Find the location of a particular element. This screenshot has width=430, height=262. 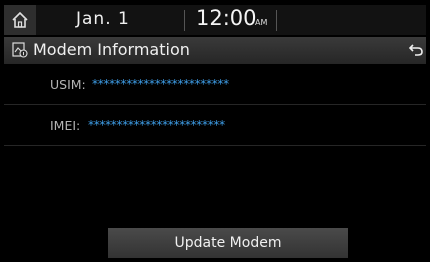

imei-label: IMEI: is located at coordinates (65, 125).